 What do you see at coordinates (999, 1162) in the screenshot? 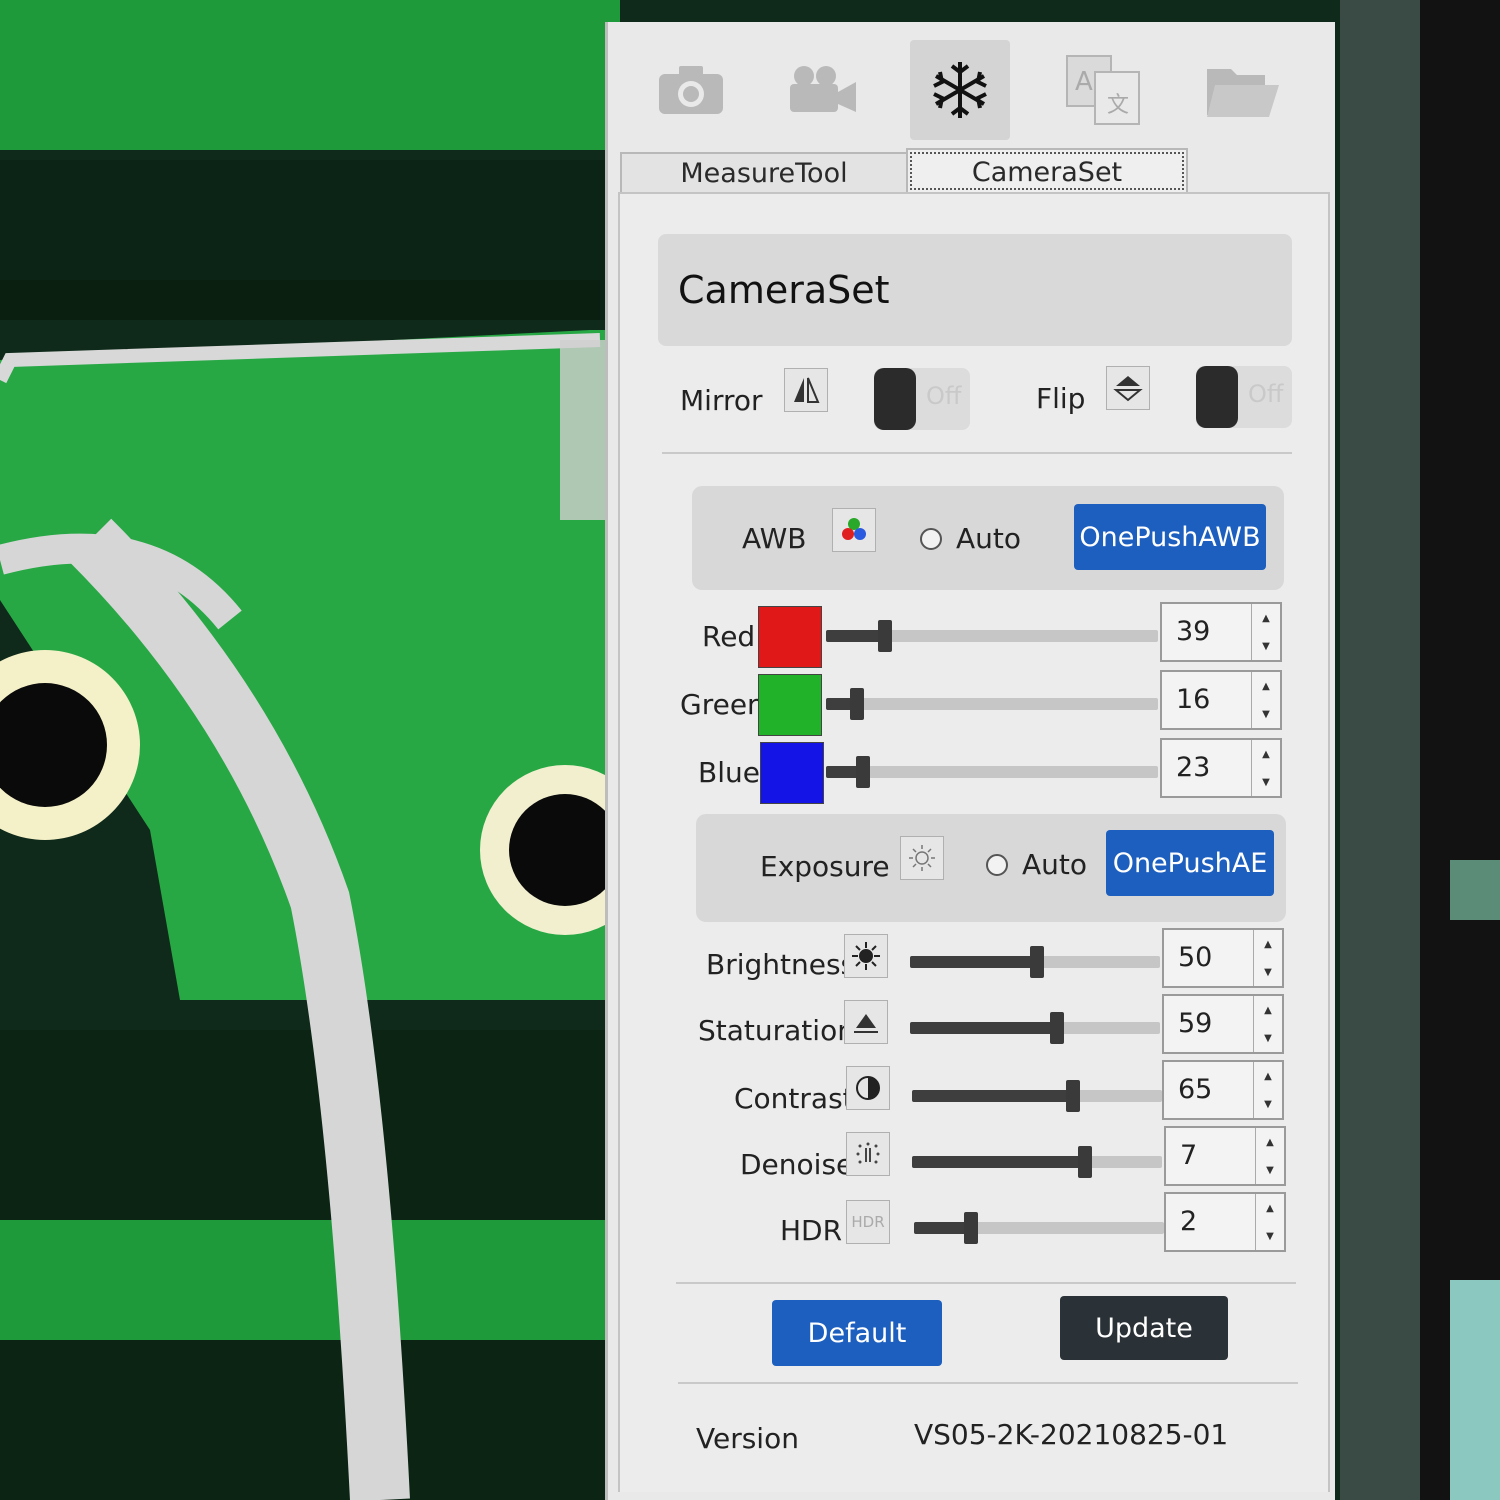
I see `denoise-slider-fill` at bounding box center [999, 1162].